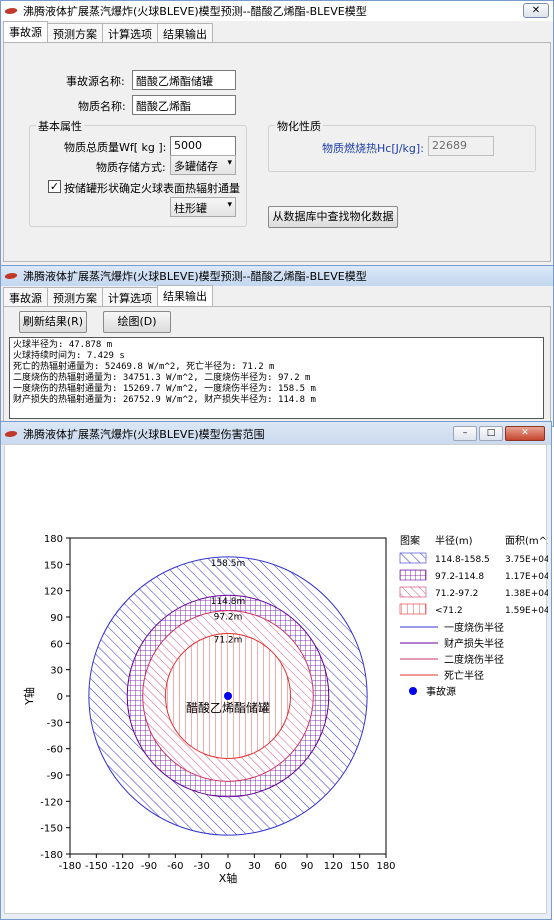  I want to click on plot-button: 绘图(D), so click(137, 322).